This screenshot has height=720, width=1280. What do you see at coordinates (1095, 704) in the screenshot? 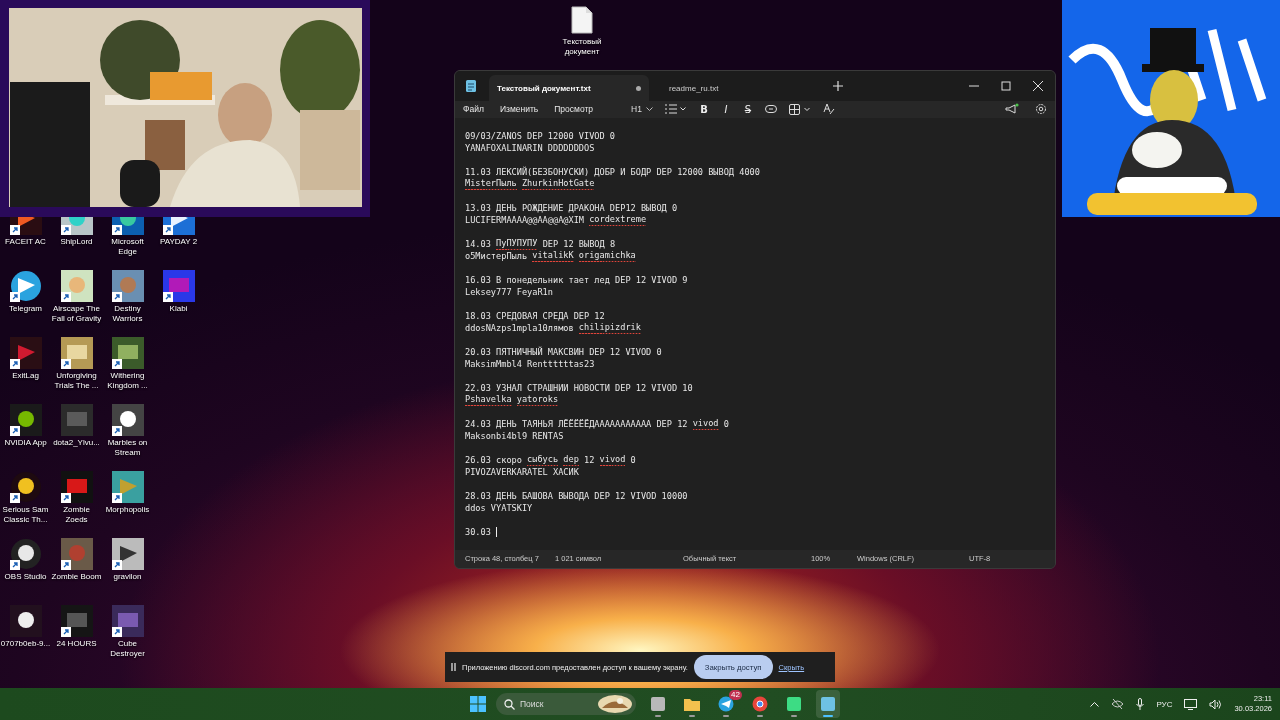
I see `chevron-up-icon` at bounding box center [1095, 704].